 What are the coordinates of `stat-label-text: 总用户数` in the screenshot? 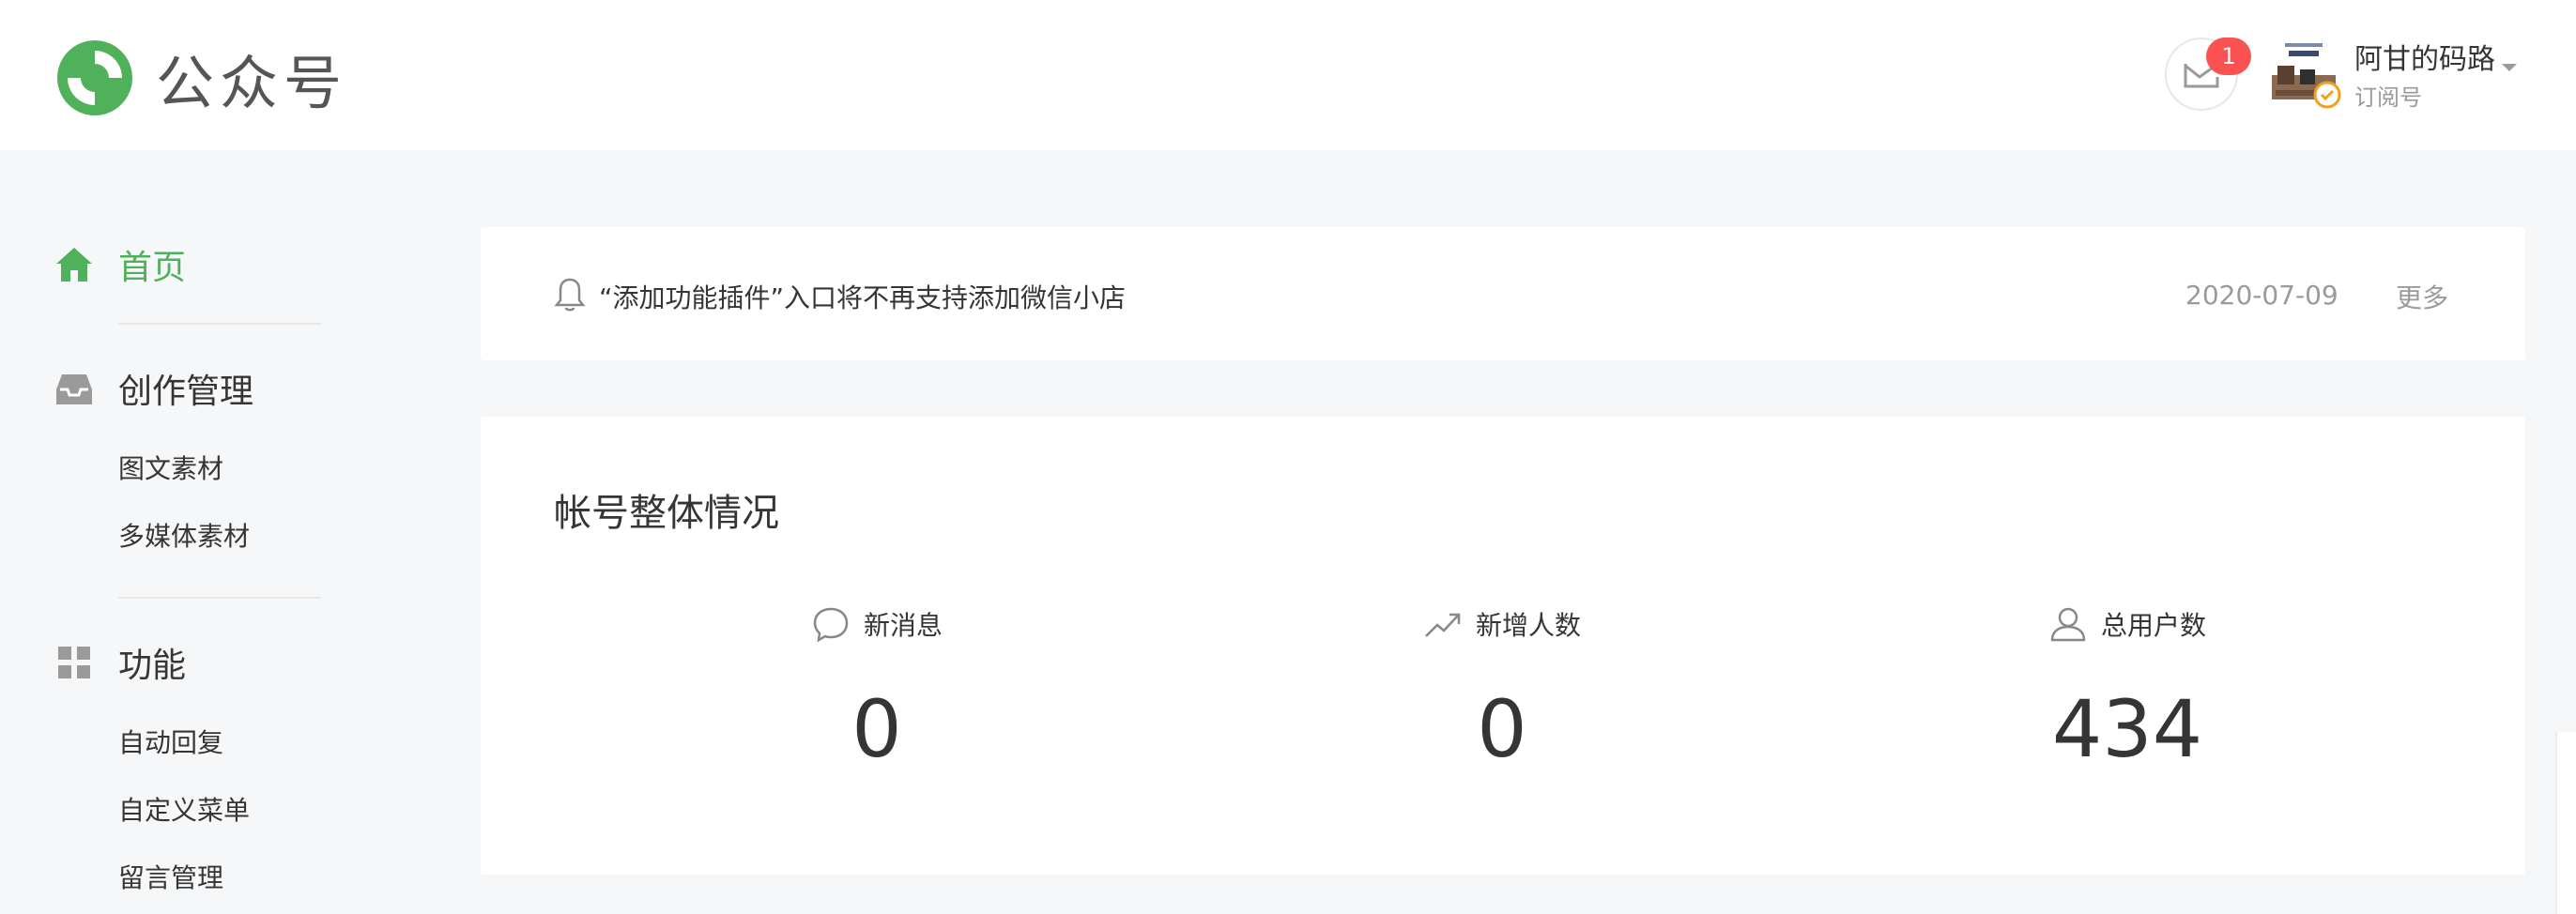 It's located at (2153, 625).